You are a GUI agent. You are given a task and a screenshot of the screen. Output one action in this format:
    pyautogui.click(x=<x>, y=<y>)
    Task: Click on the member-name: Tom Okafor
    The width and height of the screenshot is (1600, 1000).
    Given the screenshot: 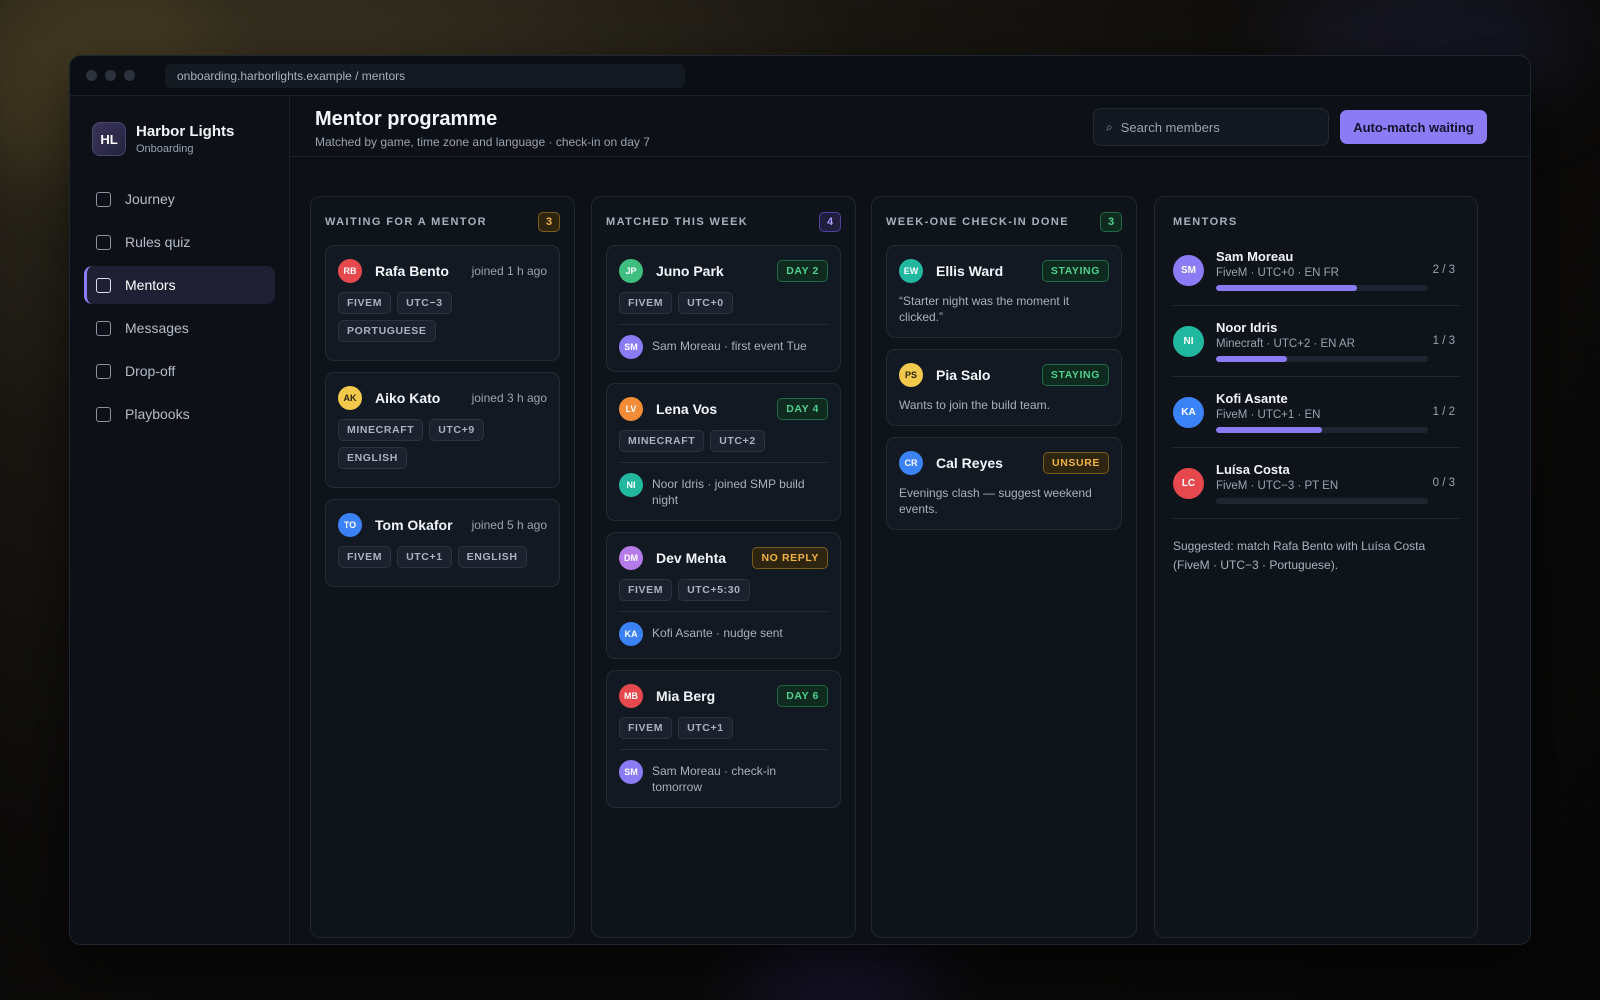 What is the action you would take?
    pyautogui.click(x=414, y=525)
    